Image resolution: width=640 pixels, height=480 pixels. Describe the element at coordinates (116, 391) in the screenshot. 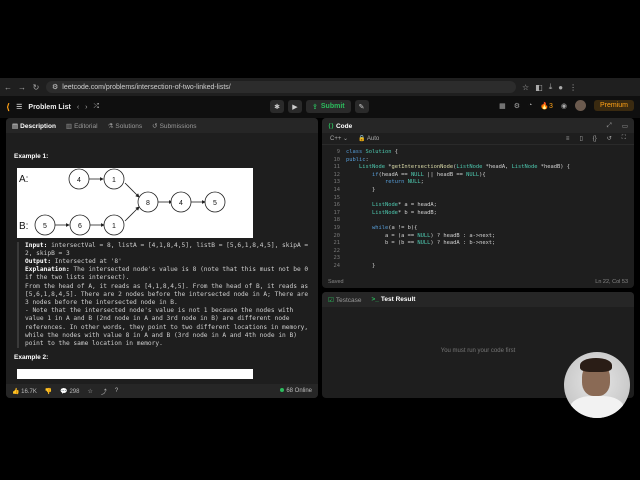

I see `help-icon: ?` at that location.